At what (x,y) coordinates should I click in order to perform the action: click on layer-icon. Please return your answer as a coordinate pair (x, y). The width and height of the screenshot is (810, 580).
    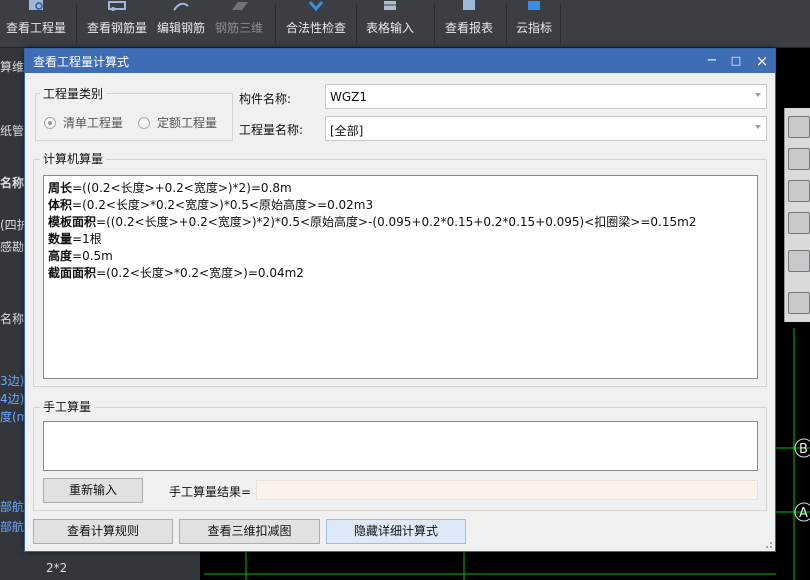
    Looking at the image, I should click on (799, 303).